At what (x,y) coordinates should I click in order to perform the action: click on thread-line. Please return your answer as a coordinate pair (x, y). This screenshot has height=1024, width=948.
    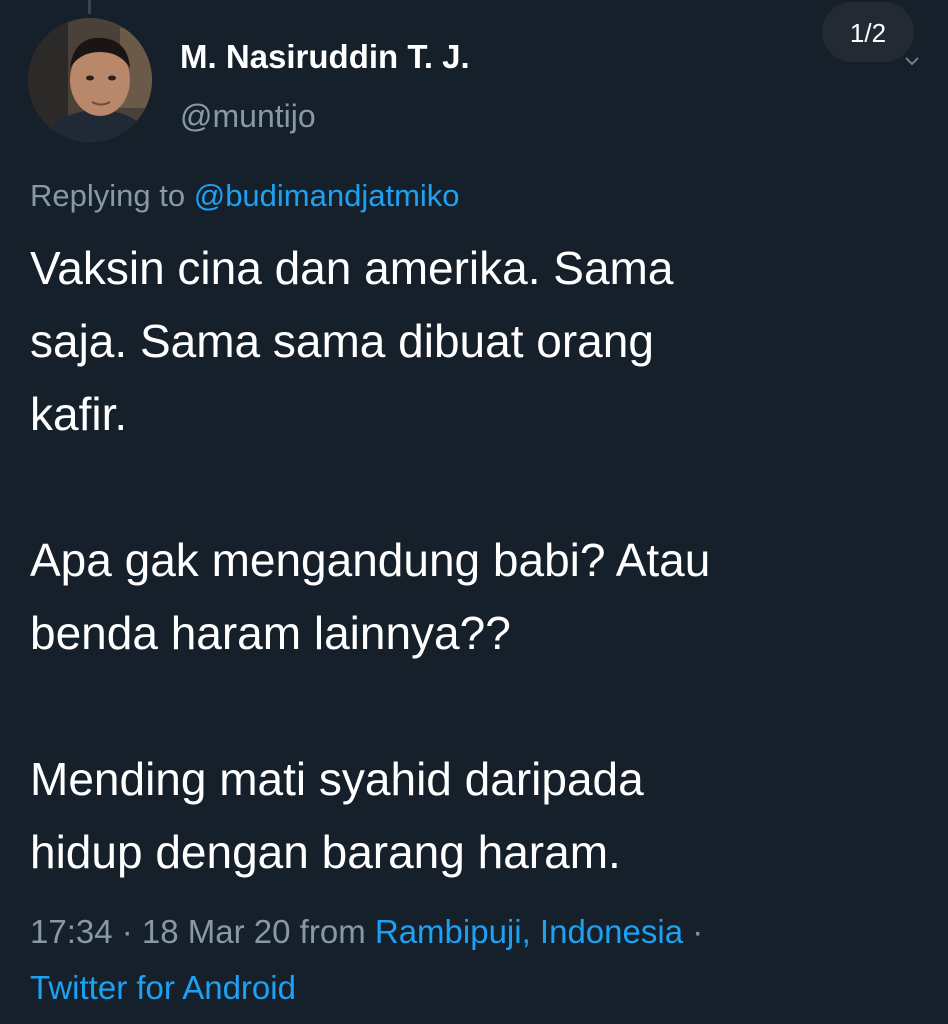
    Looking at the image, I should click on (89, 7).